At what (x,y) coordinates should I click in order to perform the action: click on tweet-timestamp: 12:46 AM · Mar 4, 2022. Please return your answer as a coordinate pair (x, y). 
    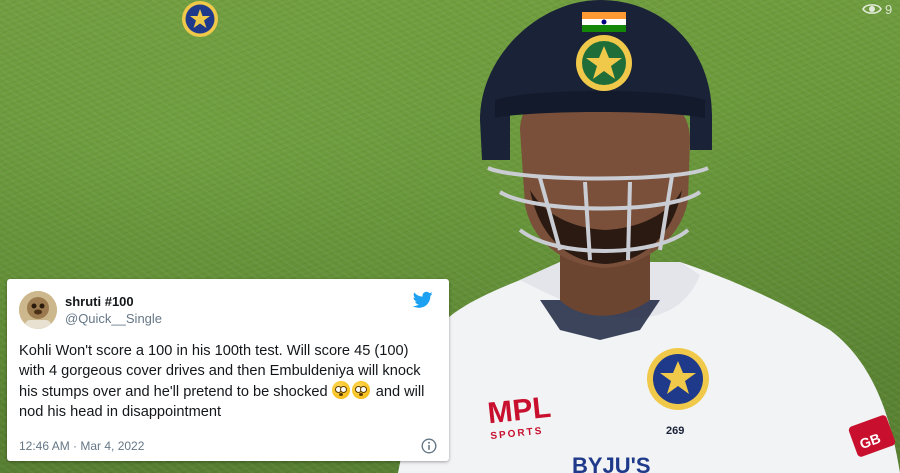
    Looking at the image, I should click on (81, 446).